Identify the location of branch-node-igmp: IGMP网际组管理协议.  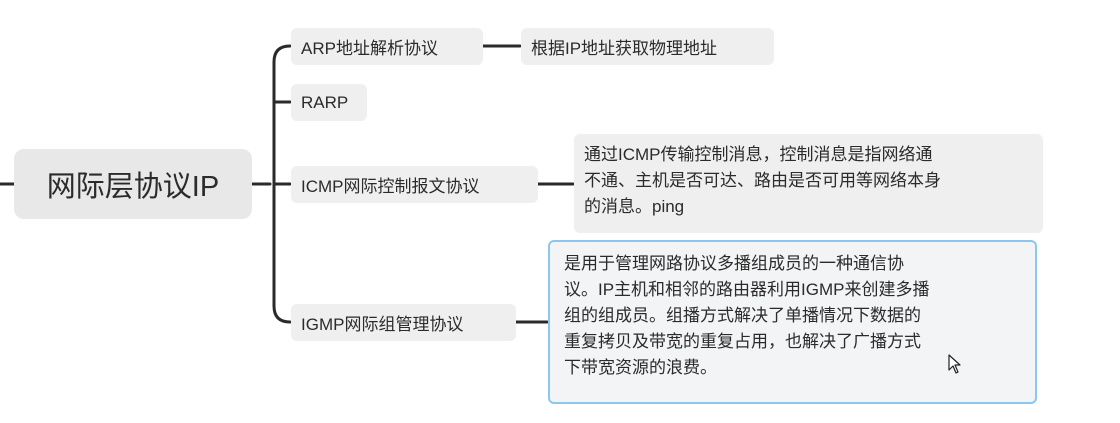
(403, 322).